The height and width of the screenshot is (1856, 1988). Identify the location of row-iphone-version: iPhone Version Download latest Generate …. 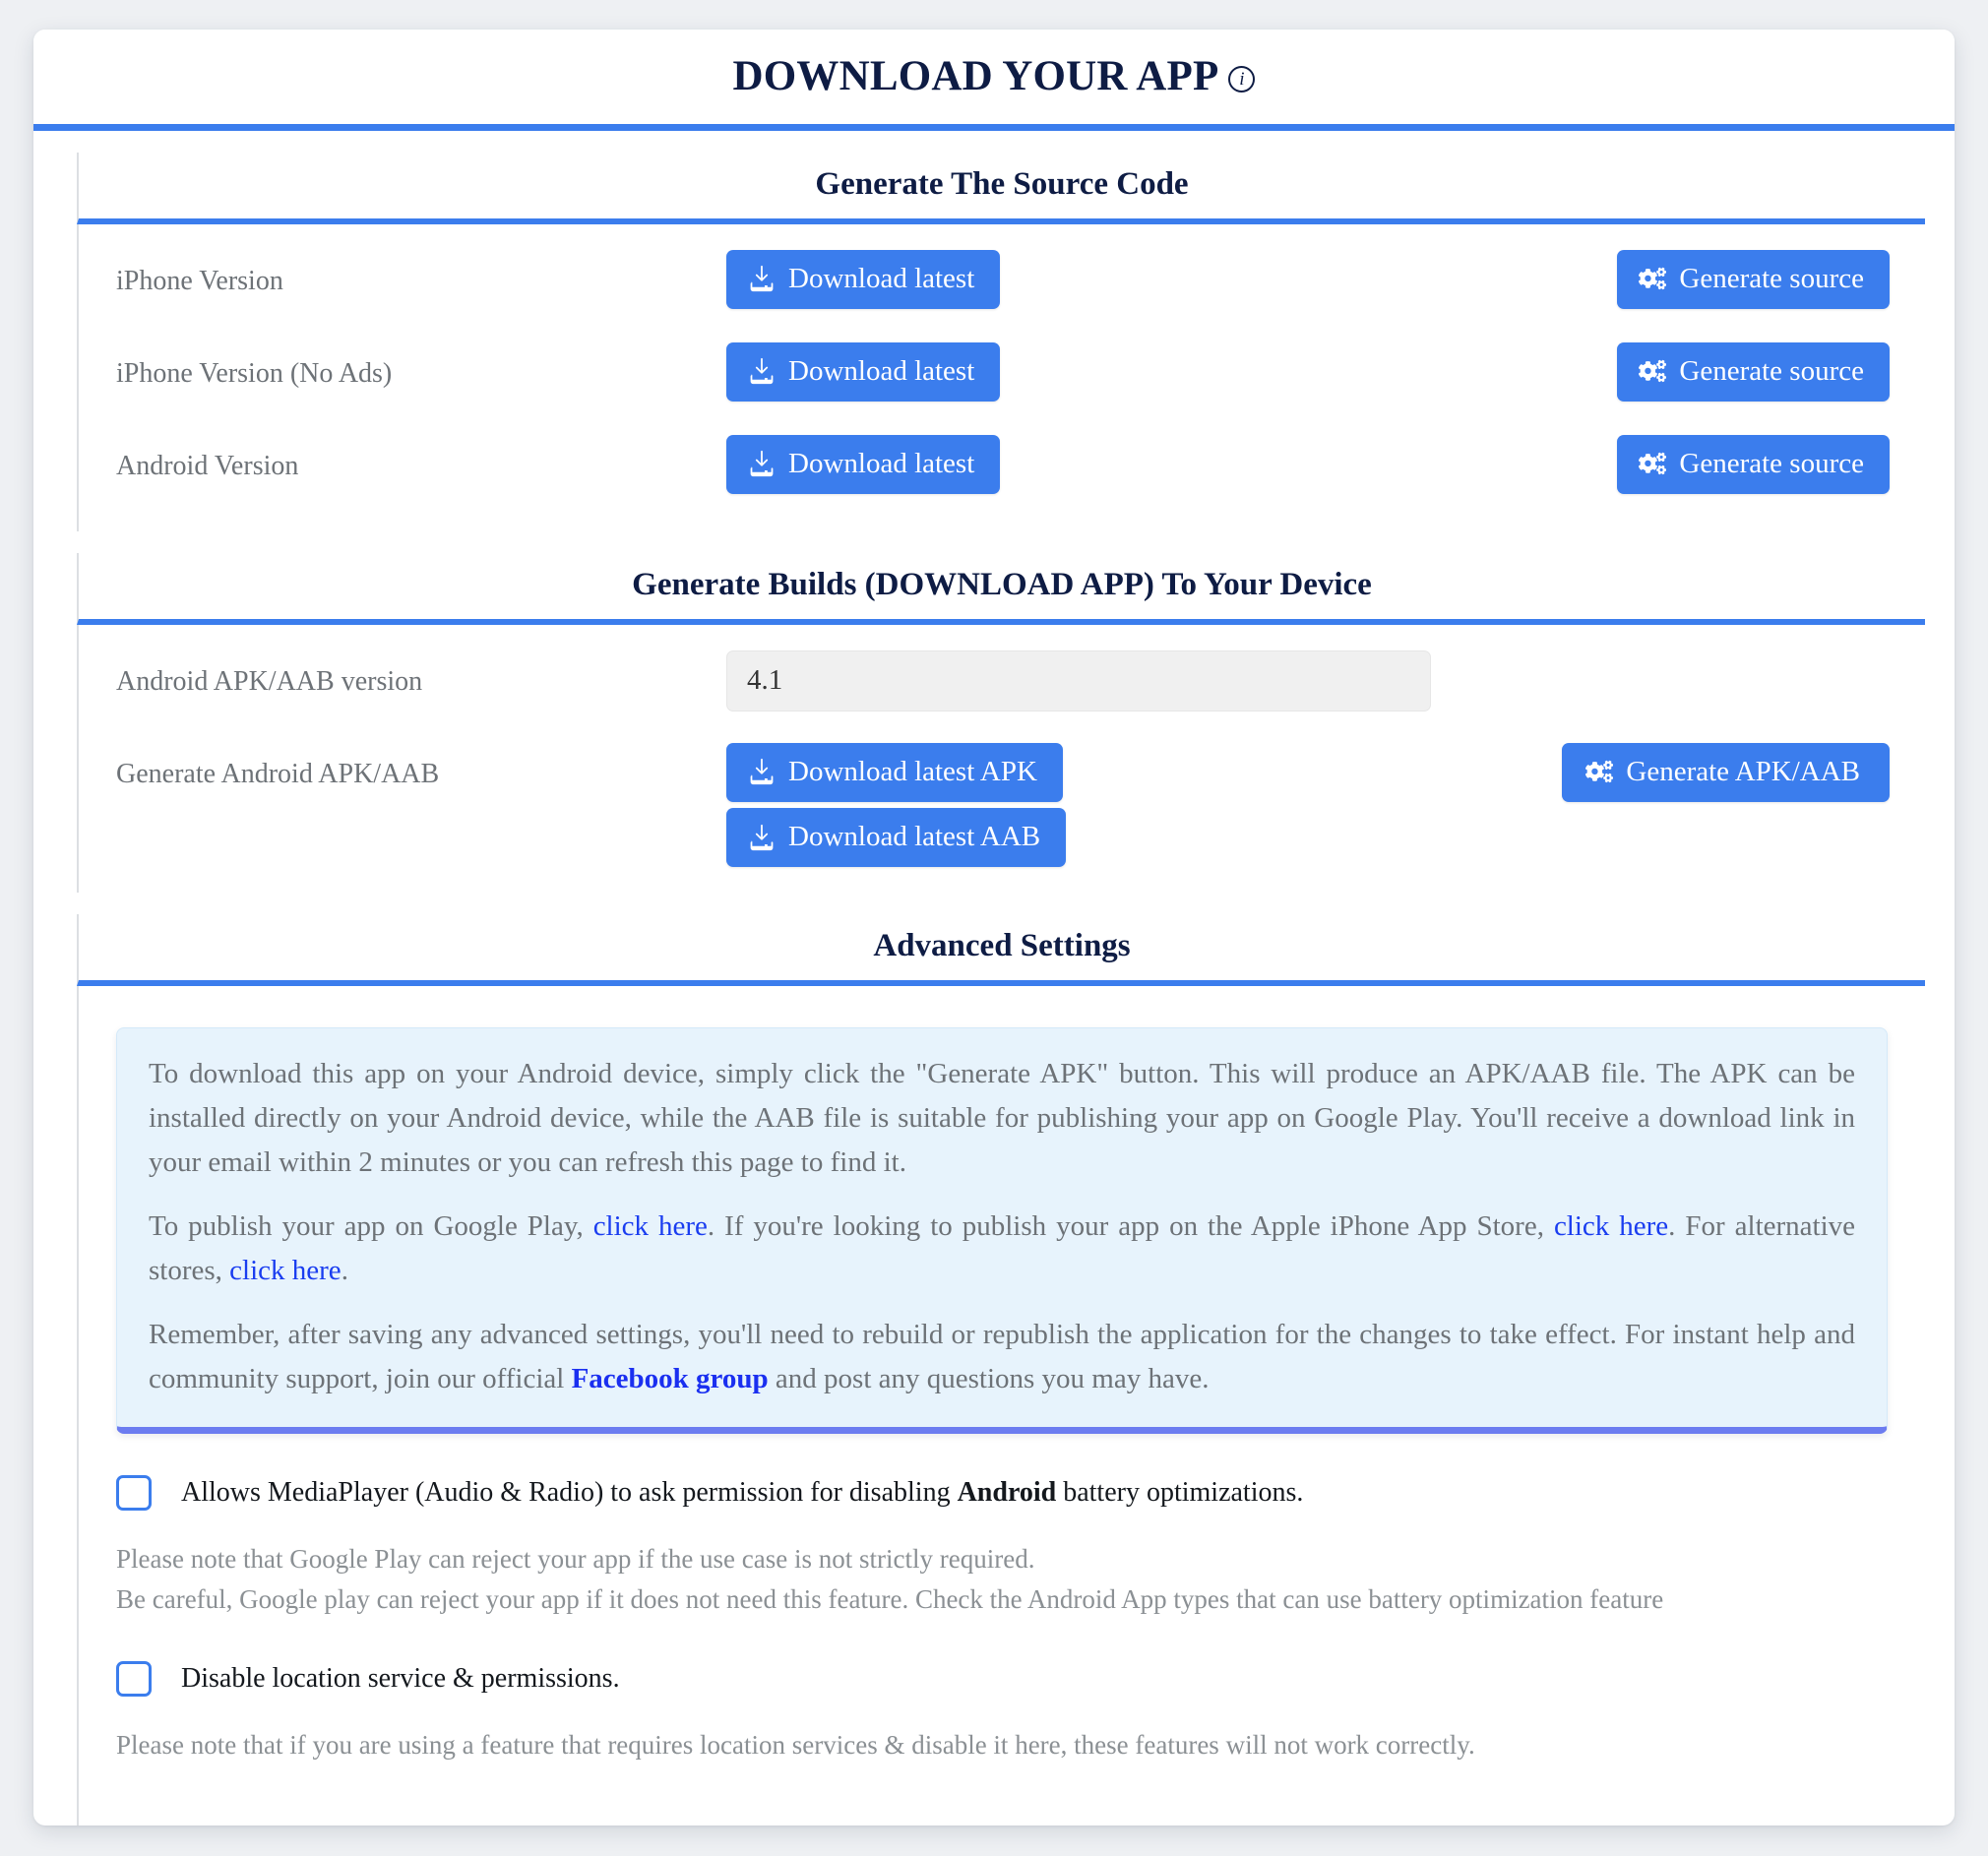
(1002, 285).